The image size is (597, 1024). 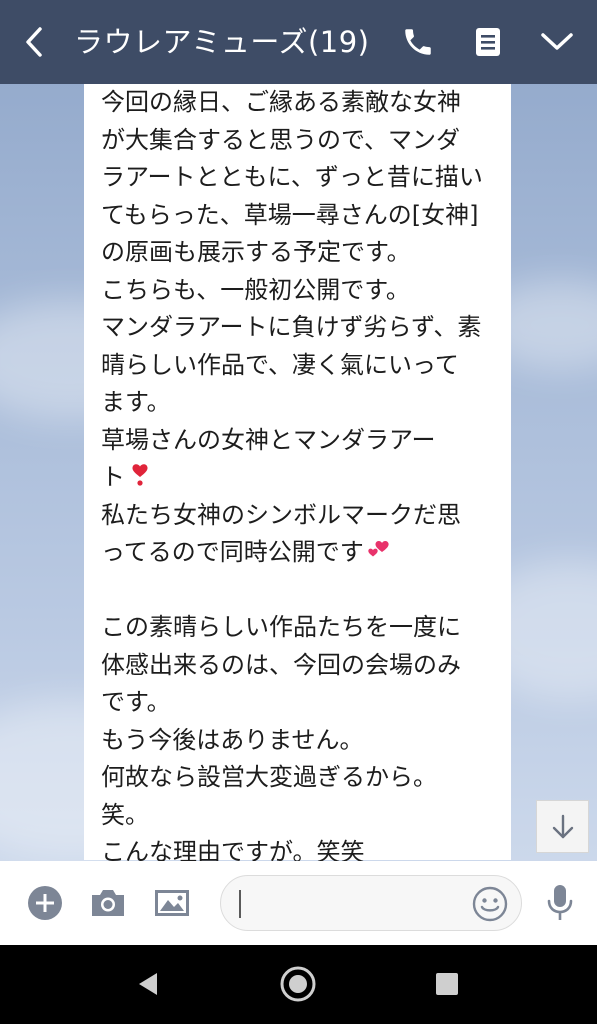 What do you see at coordinates (240, 904) in the screenshot?
I see `text-caret` at bounding box center [240, 904].